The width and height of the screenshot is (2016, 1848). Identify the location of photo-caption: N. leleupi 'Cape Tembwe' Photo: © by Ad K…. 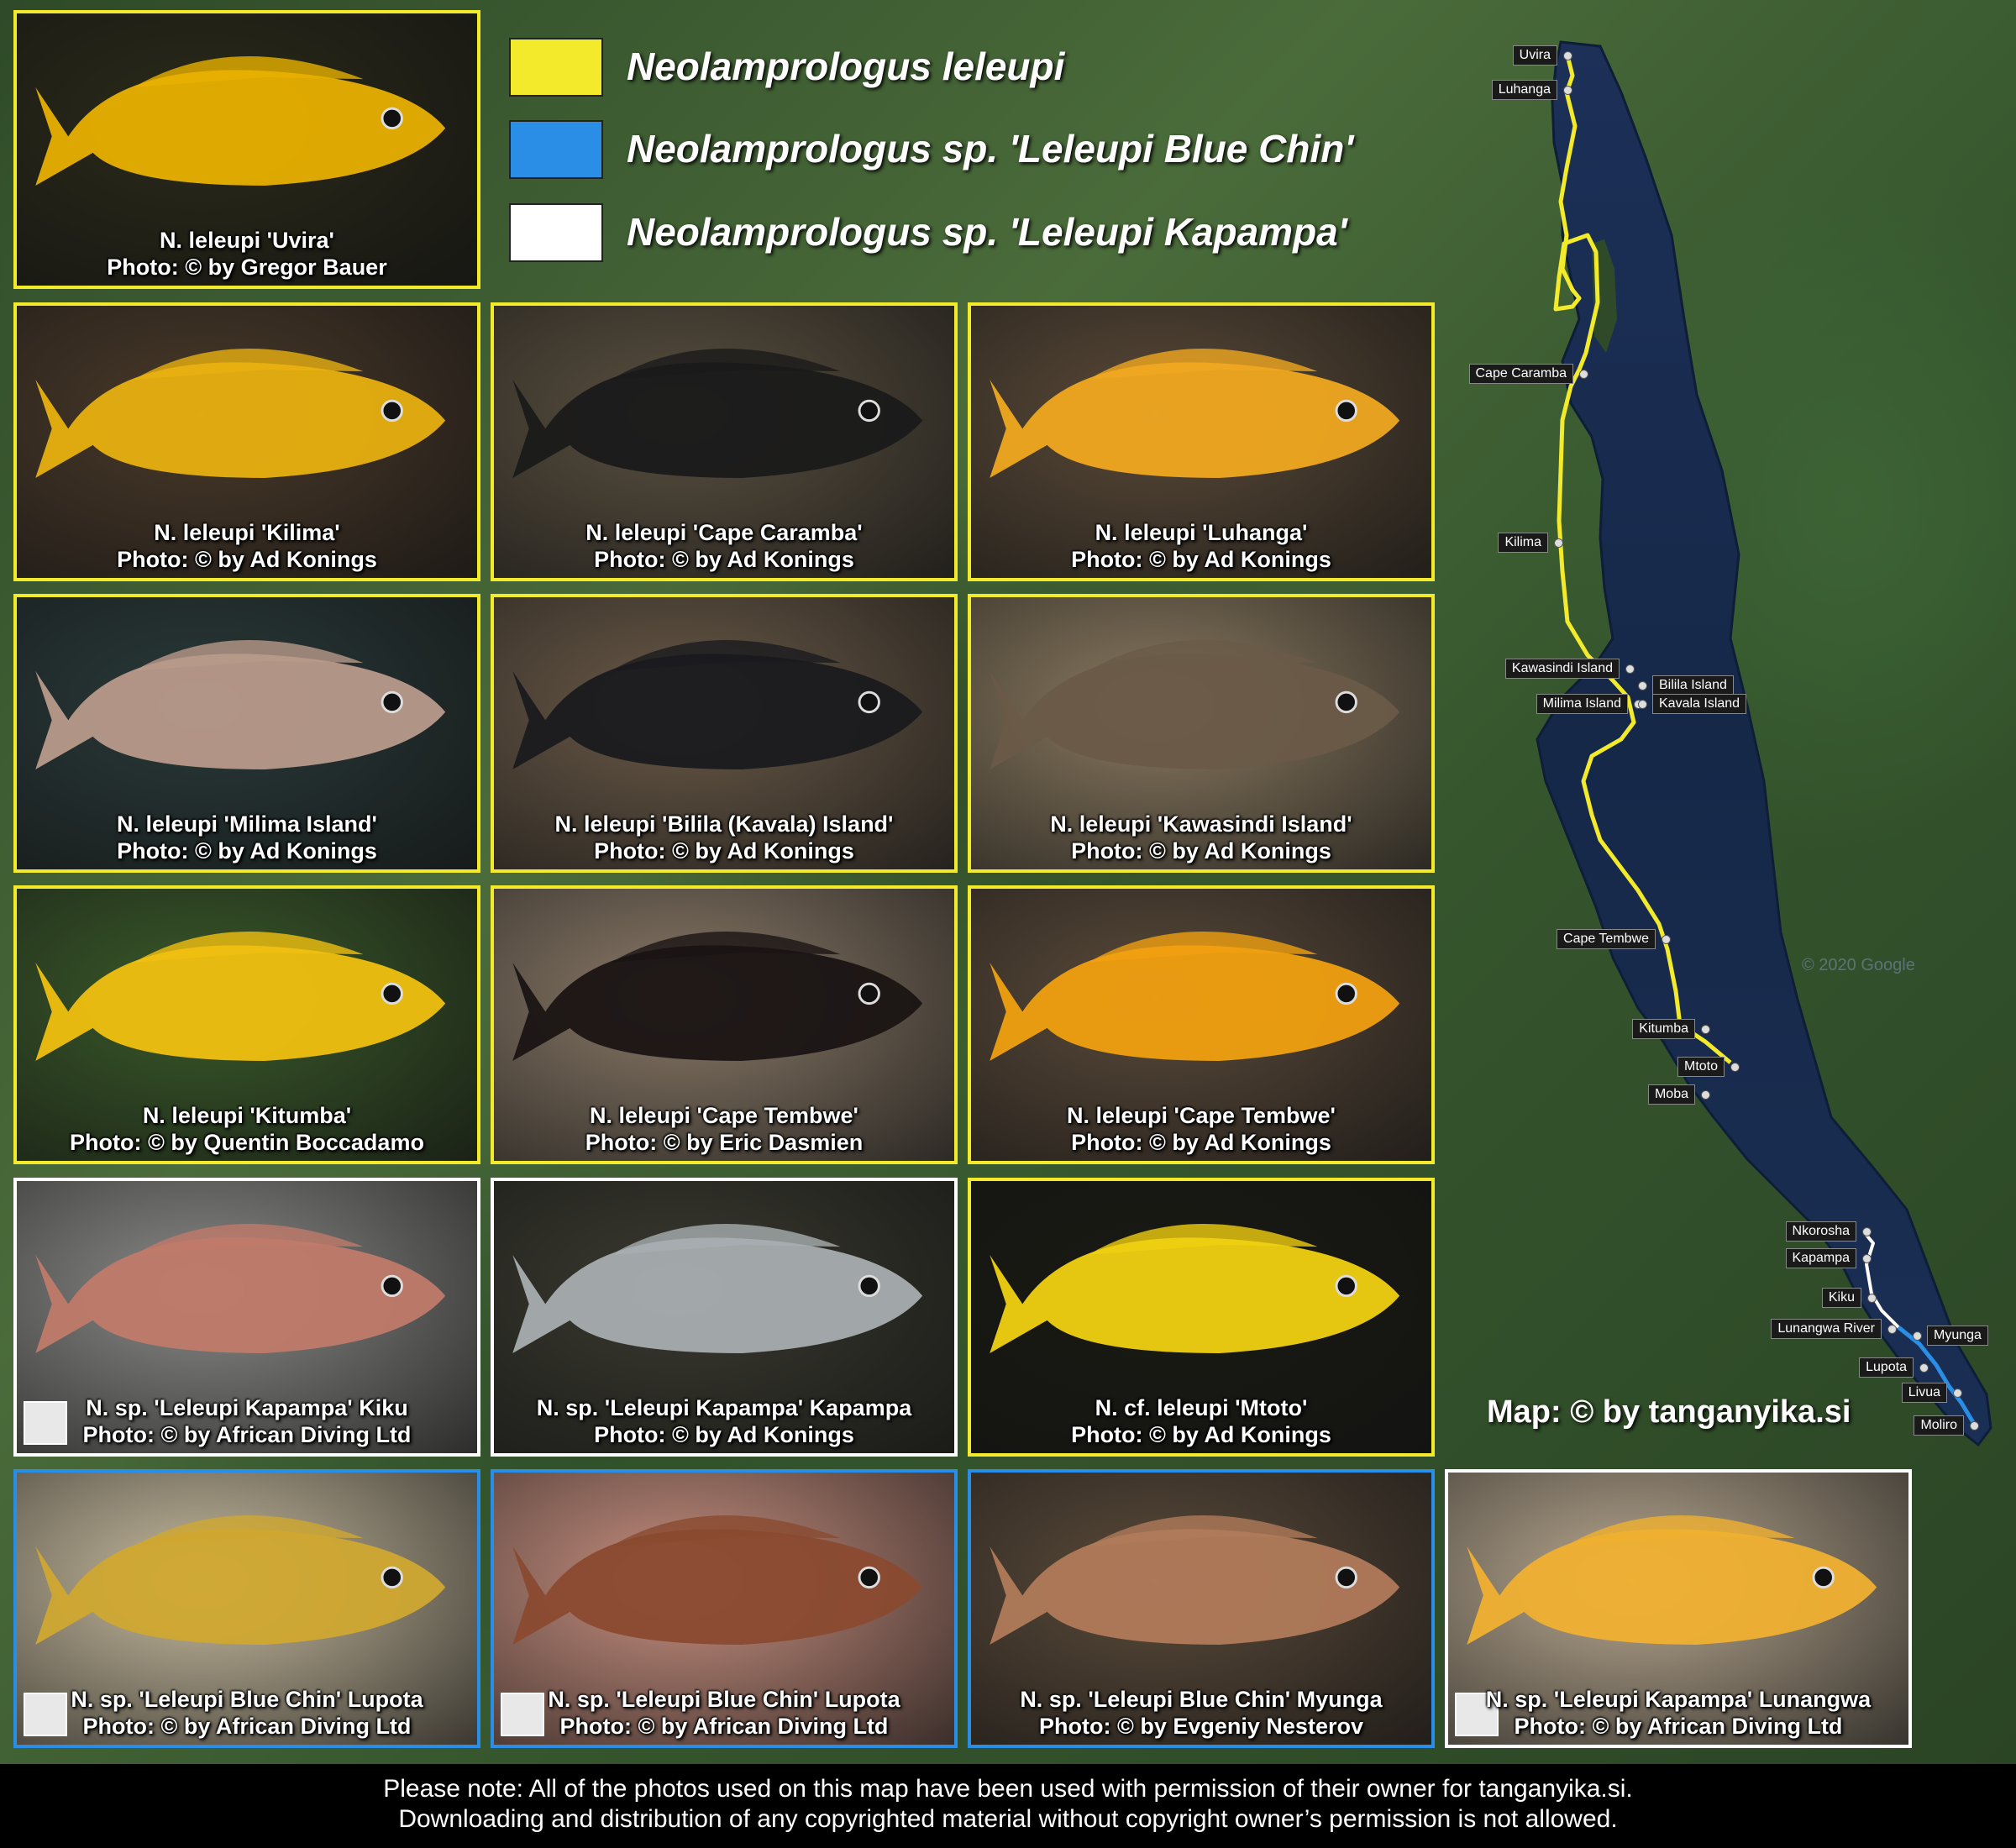
(1201, 1129).